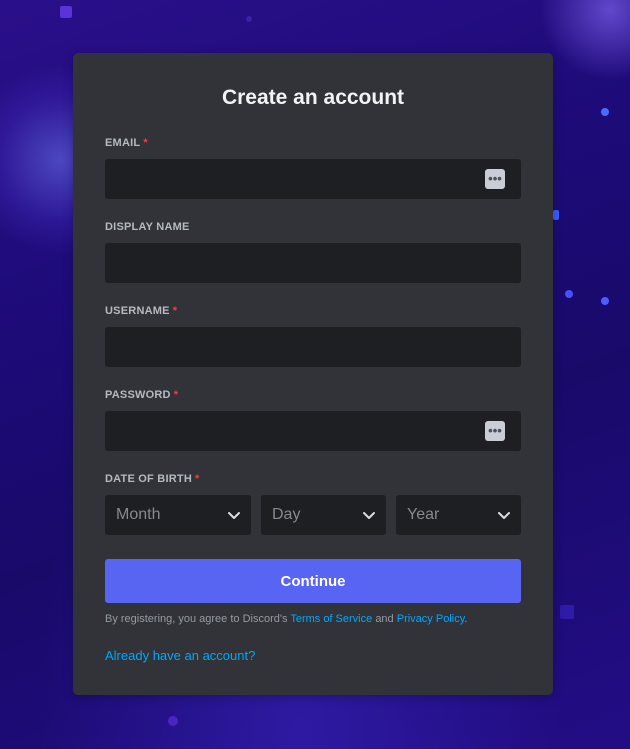 This screenshot has height=749, width=630. I want to click on username-label: USERNAME *, so click(141, 311).